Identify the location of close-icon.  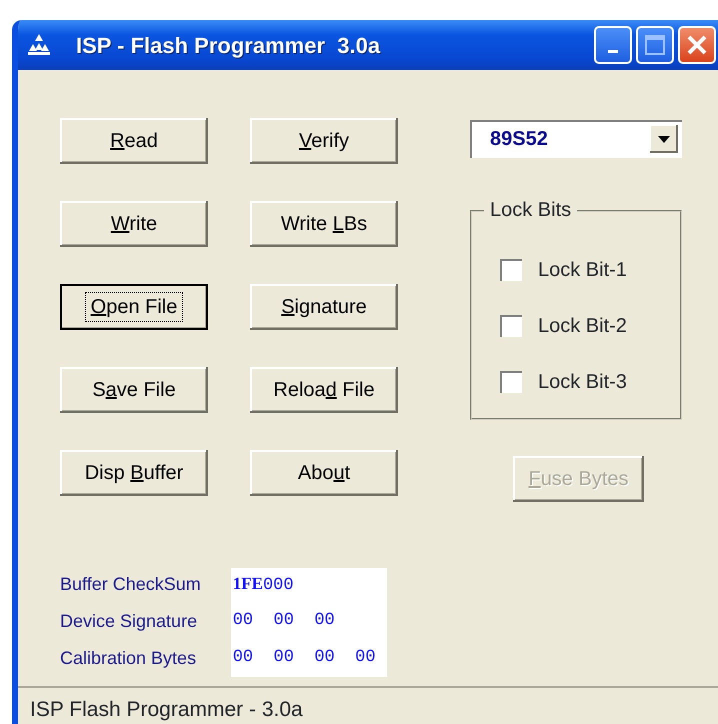
(697, 45).